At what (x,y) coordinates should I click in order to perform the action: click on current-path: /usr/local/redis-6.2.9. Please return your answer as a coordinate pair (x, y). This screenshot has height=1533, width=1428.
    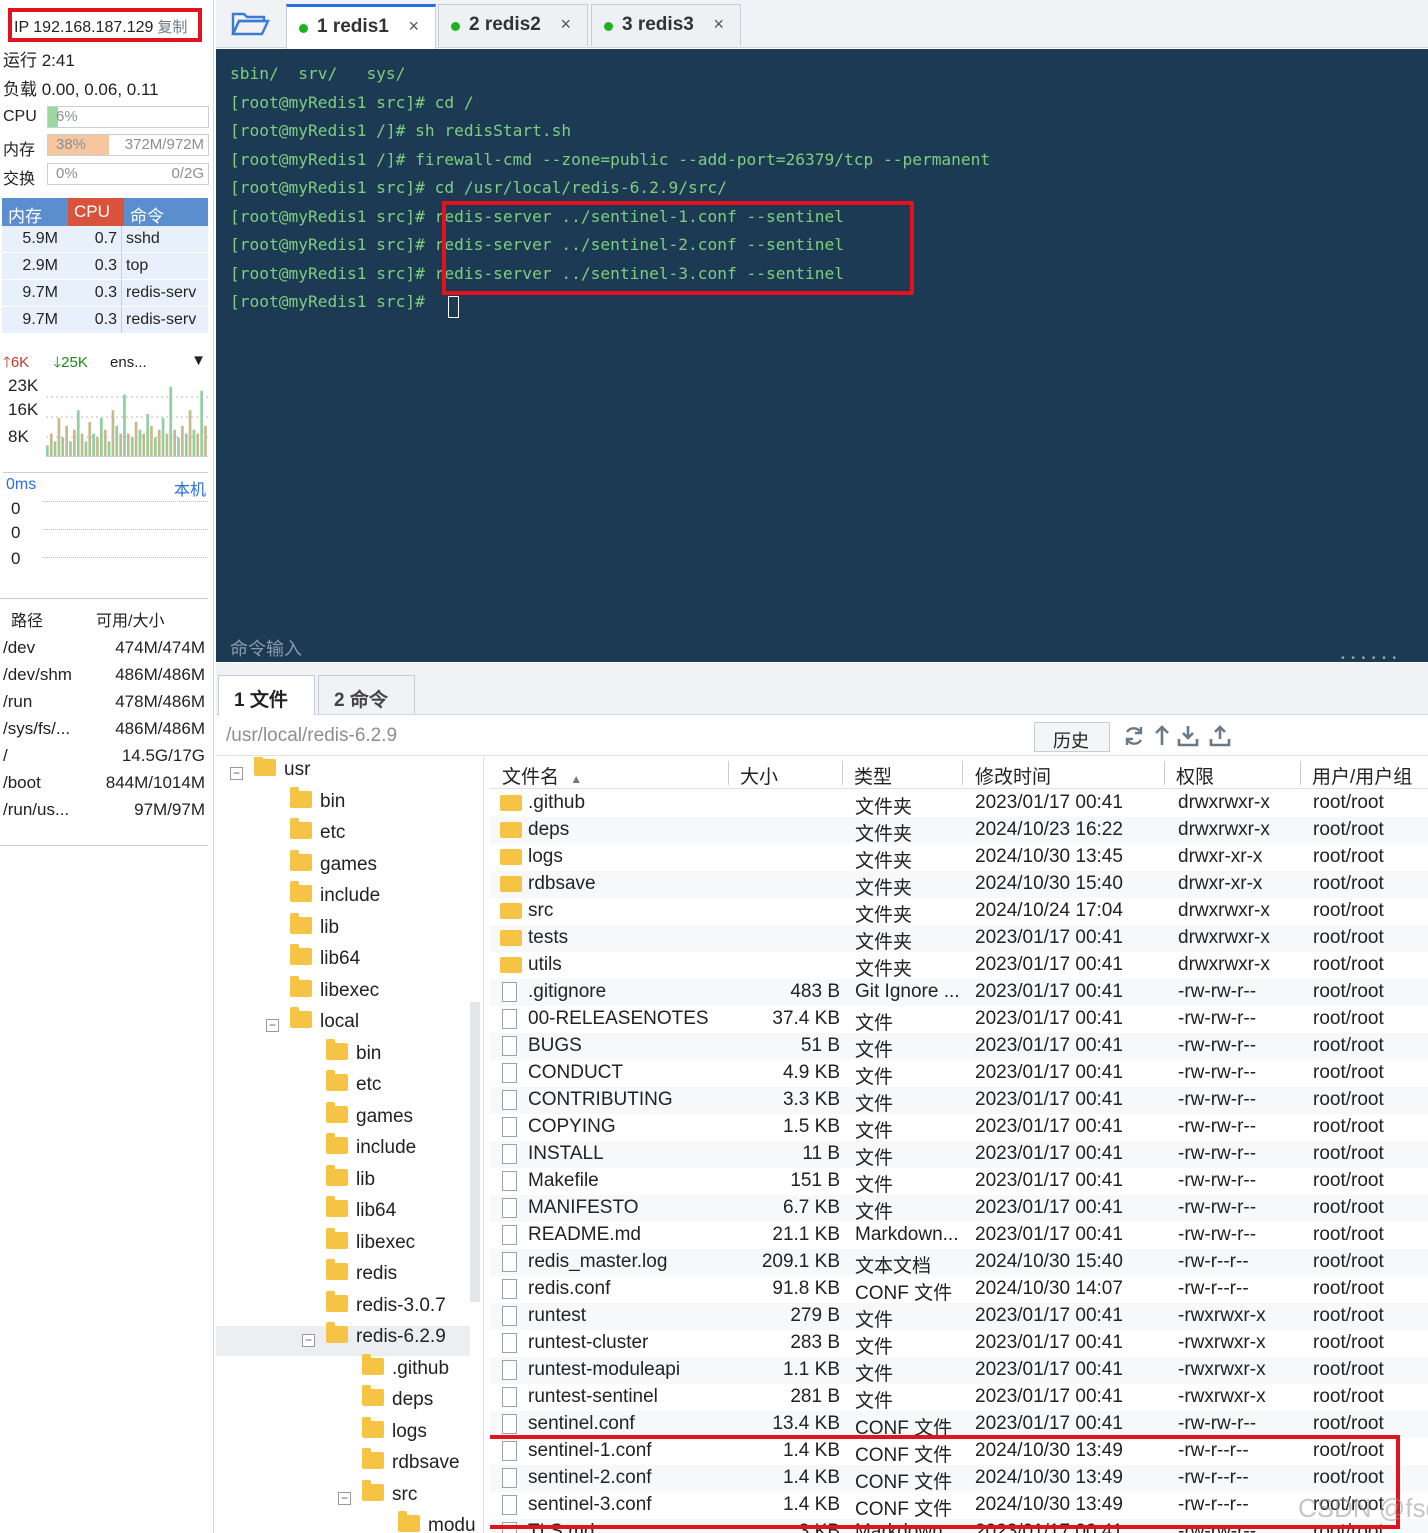
    Looking at the image, I should click on (311, 736).